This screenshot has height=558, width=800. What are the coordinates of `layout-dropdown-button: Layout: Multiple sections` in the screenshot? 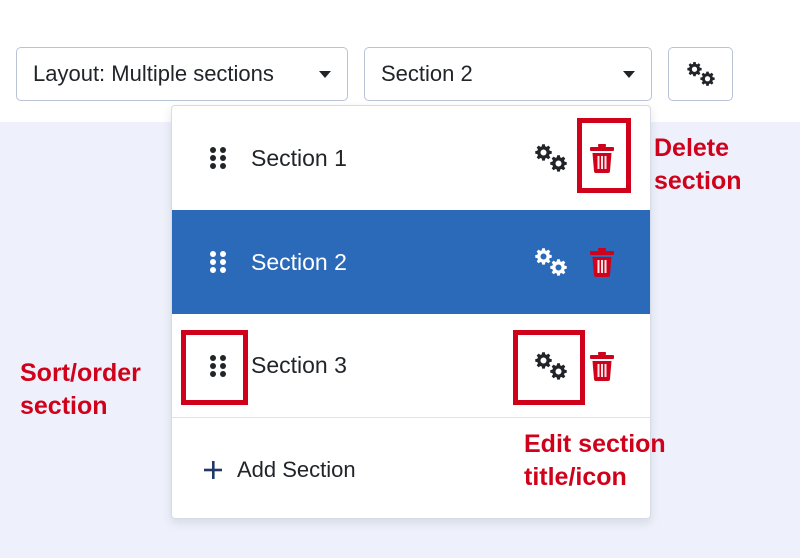 It's located at (182, 74).